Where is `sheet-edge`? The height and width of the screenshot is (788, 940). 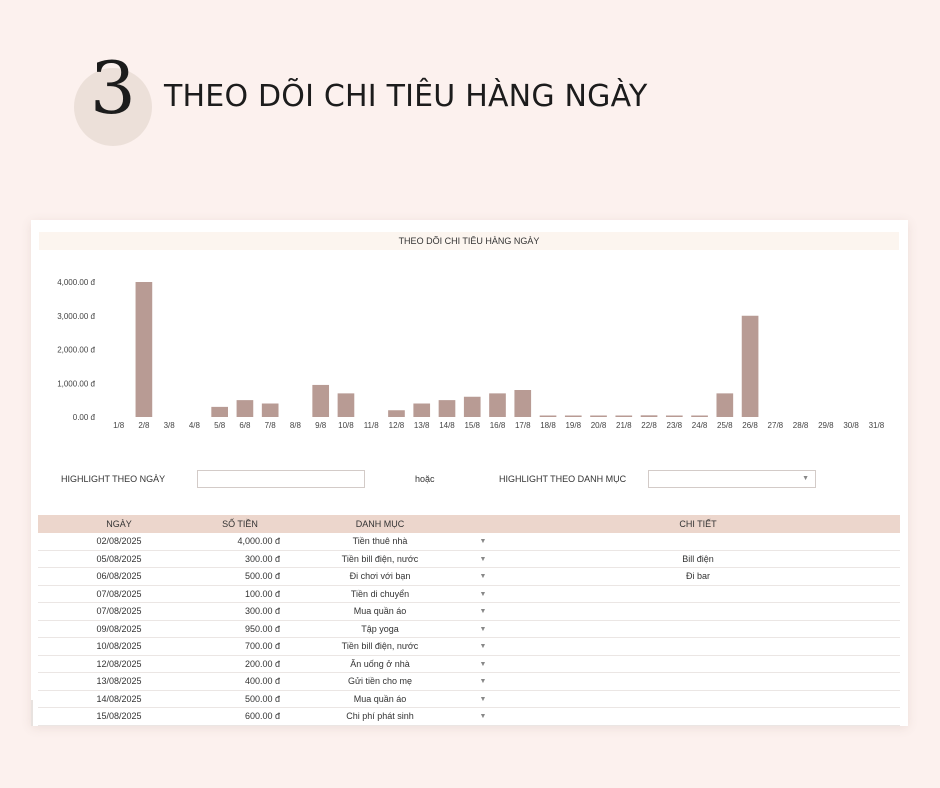
sheet-edge is located at coordinates (32, 713).